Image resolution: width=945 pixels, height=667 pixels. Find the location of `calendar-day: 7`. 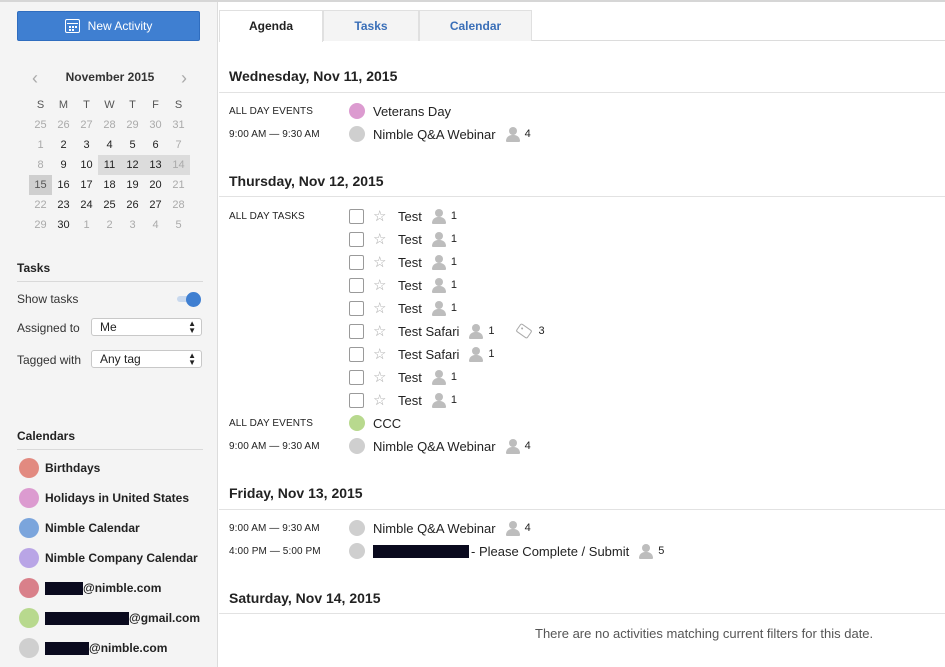

calendar-day: 7 is located at coordinates (178, 145).